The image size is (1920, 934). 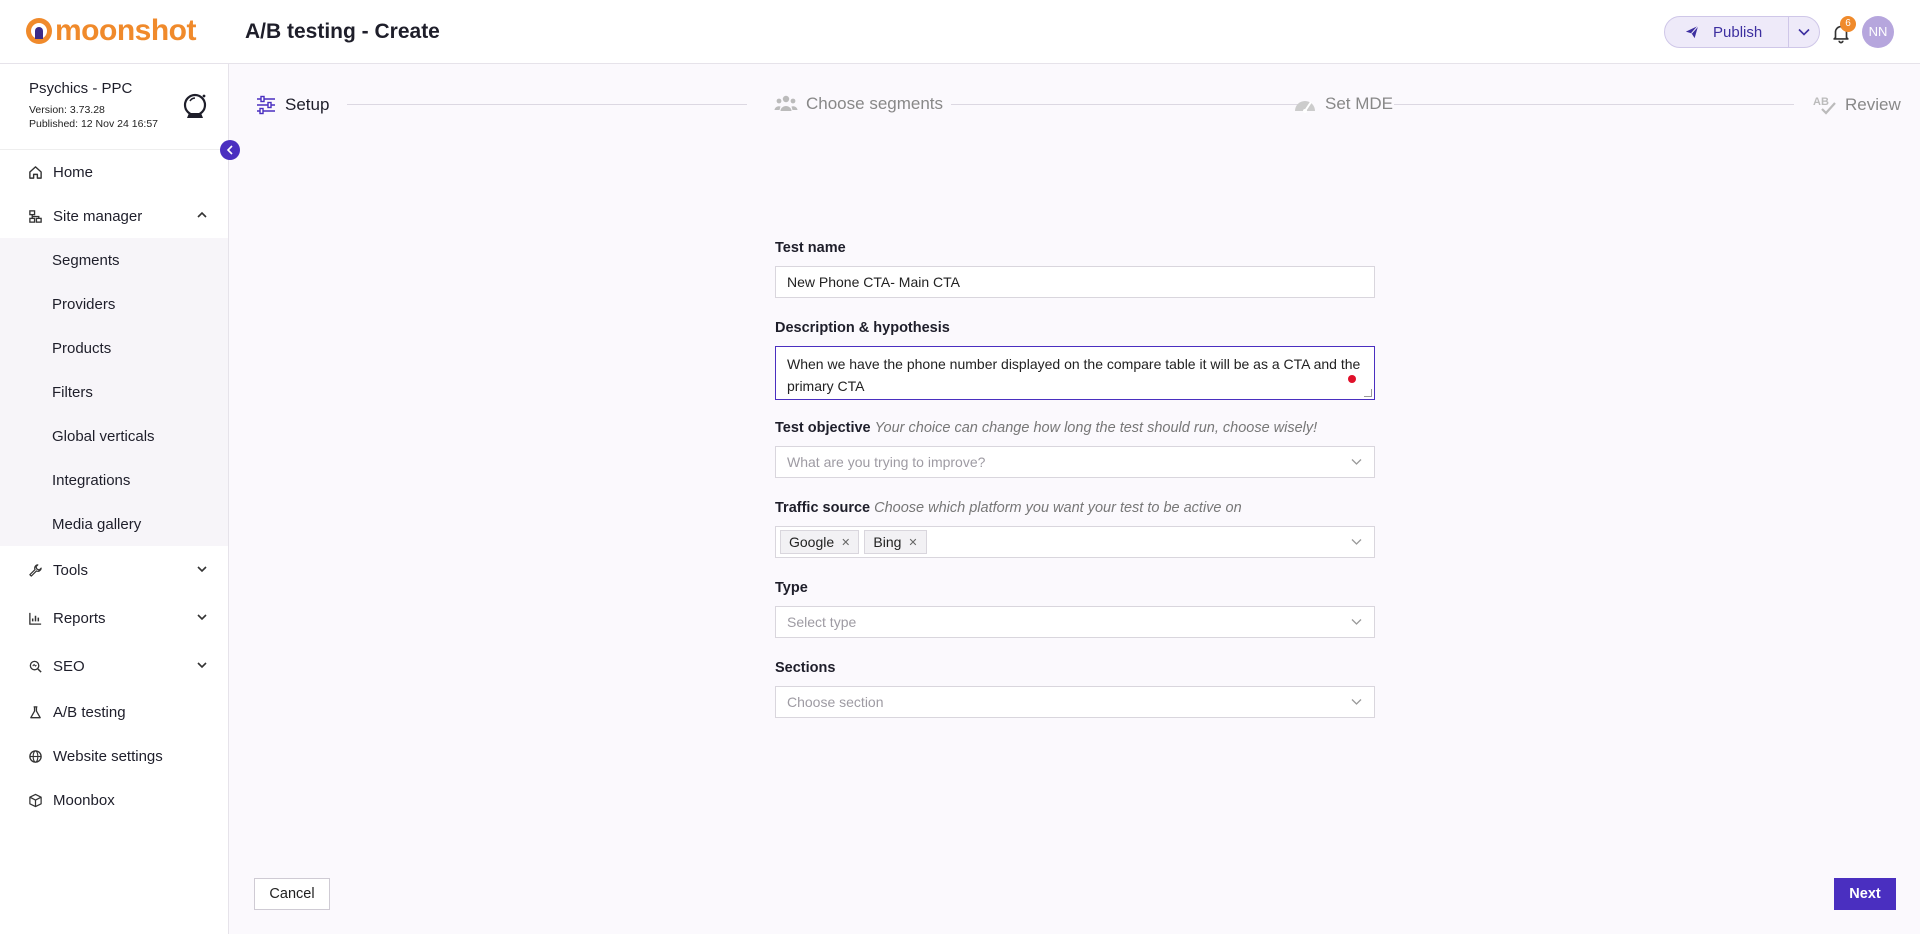 What do you see at coordinates (1075, 282) in the screenshot?
I see `test-name-input: New Phone CTA- Main CTA` at bounding box center [1075, 282].